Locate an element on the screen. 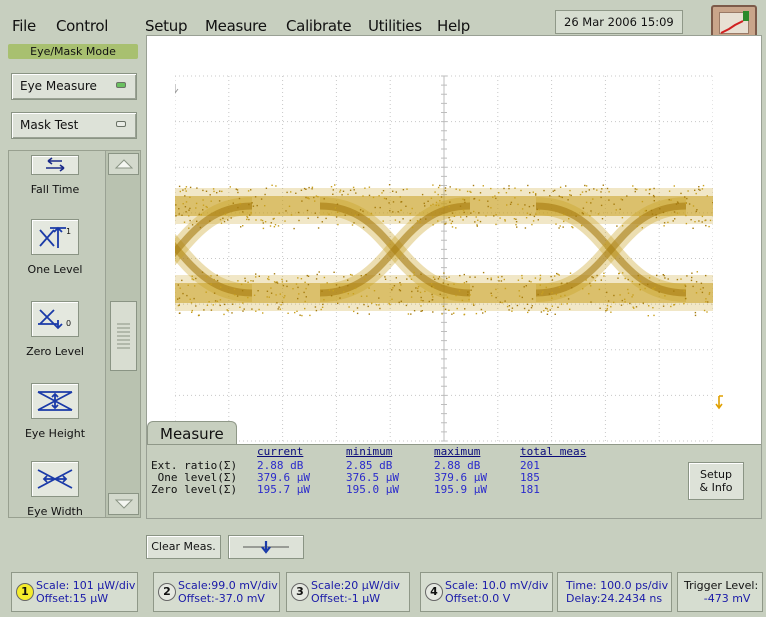  led-off-icon is located at coordinates (121, 124).